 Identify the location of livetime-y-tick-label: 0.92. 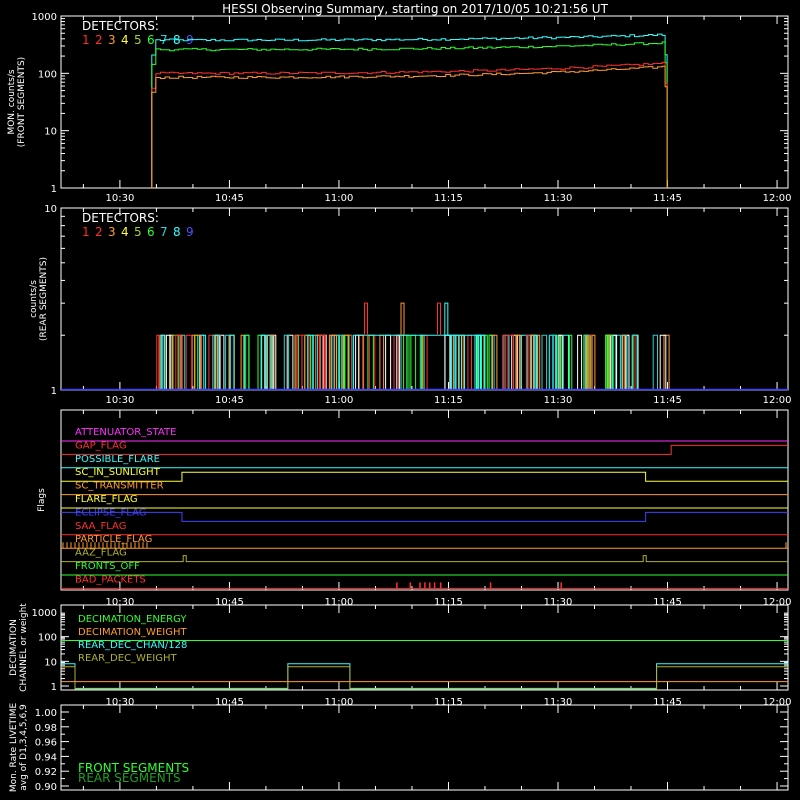
(46, 772).